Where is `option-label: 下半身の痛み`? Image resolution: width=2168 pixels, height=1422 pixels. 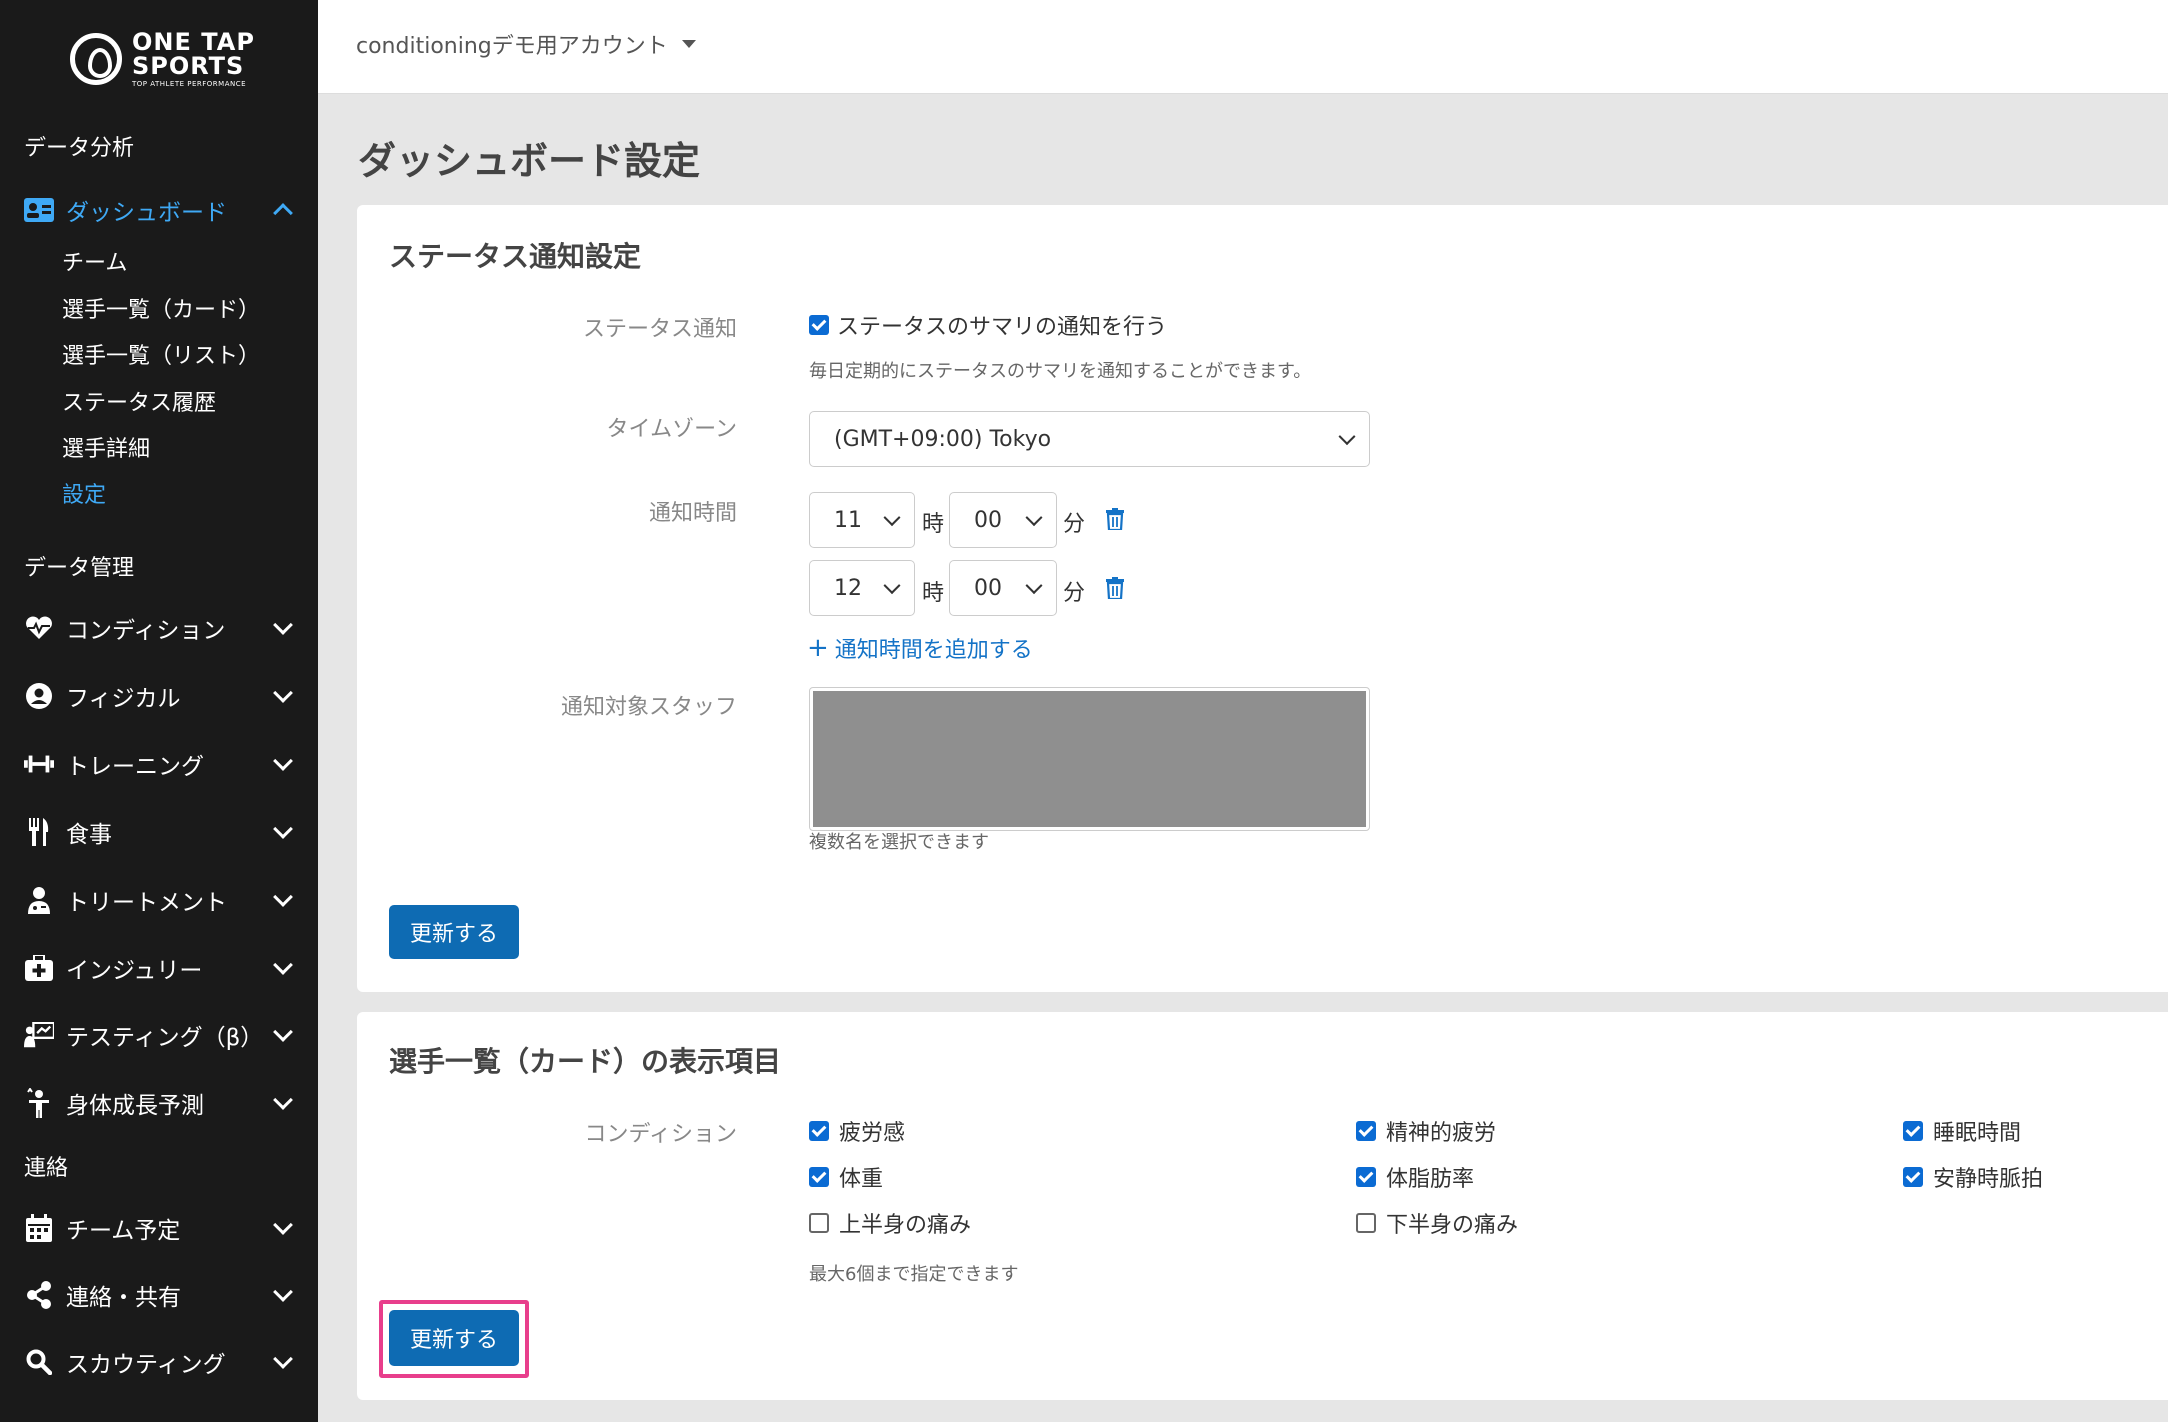
option-label: 下半身の痛み is located at coordinates (1452, 1225).